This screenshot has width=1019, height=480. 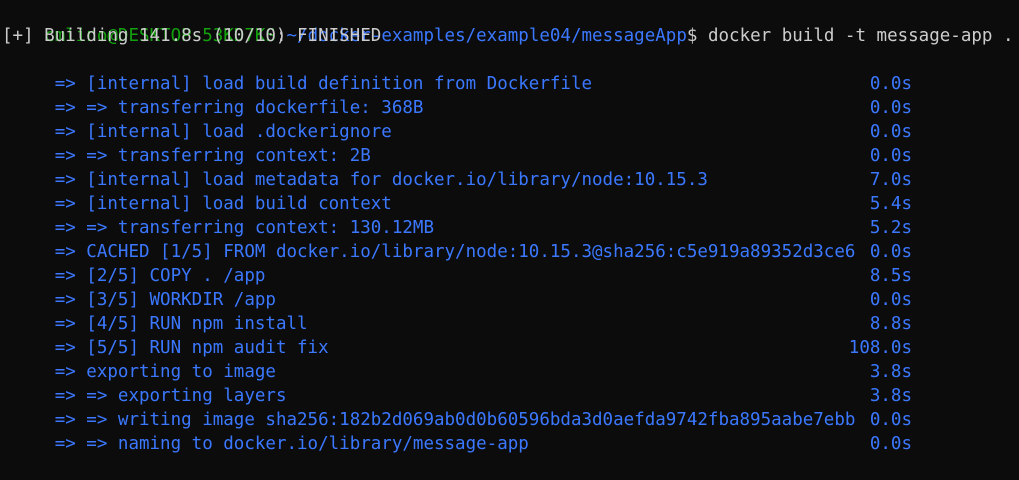 I want to click on build-step-row: => [2/5] COPY . /app 8.5s, so click(x=510, y=263).